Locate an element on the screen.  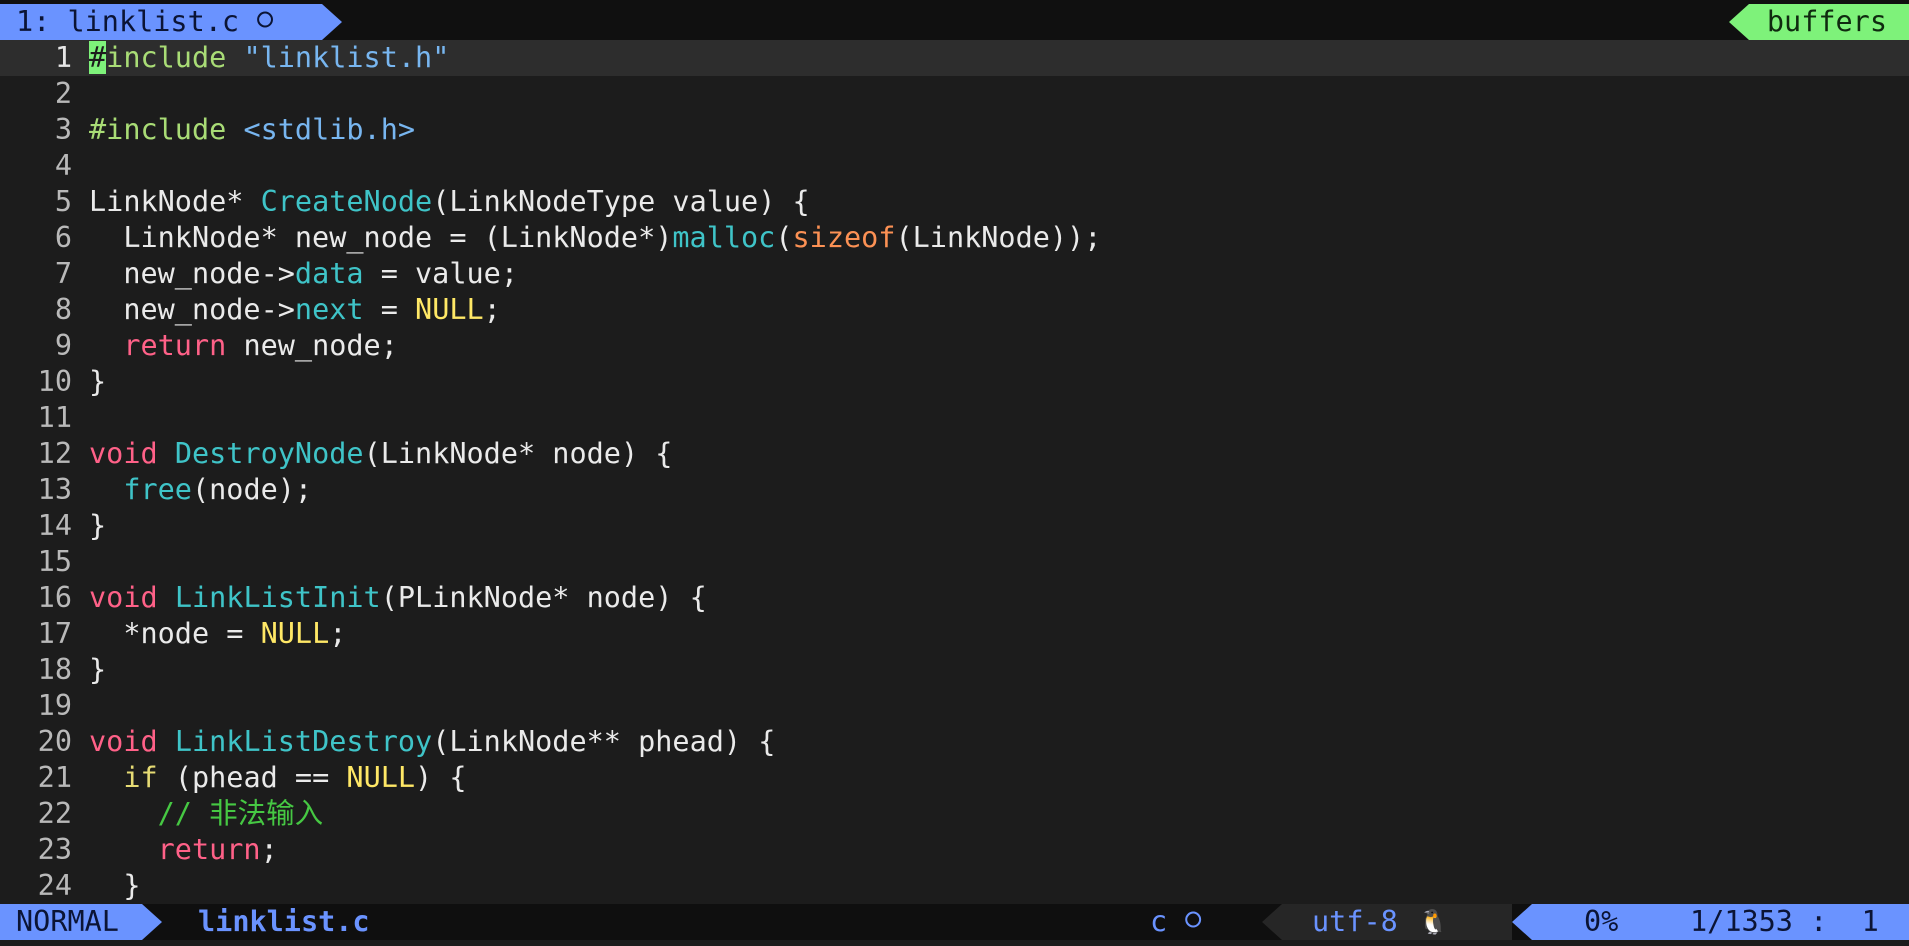
code-token: #include is located at coordinates (166, 129).